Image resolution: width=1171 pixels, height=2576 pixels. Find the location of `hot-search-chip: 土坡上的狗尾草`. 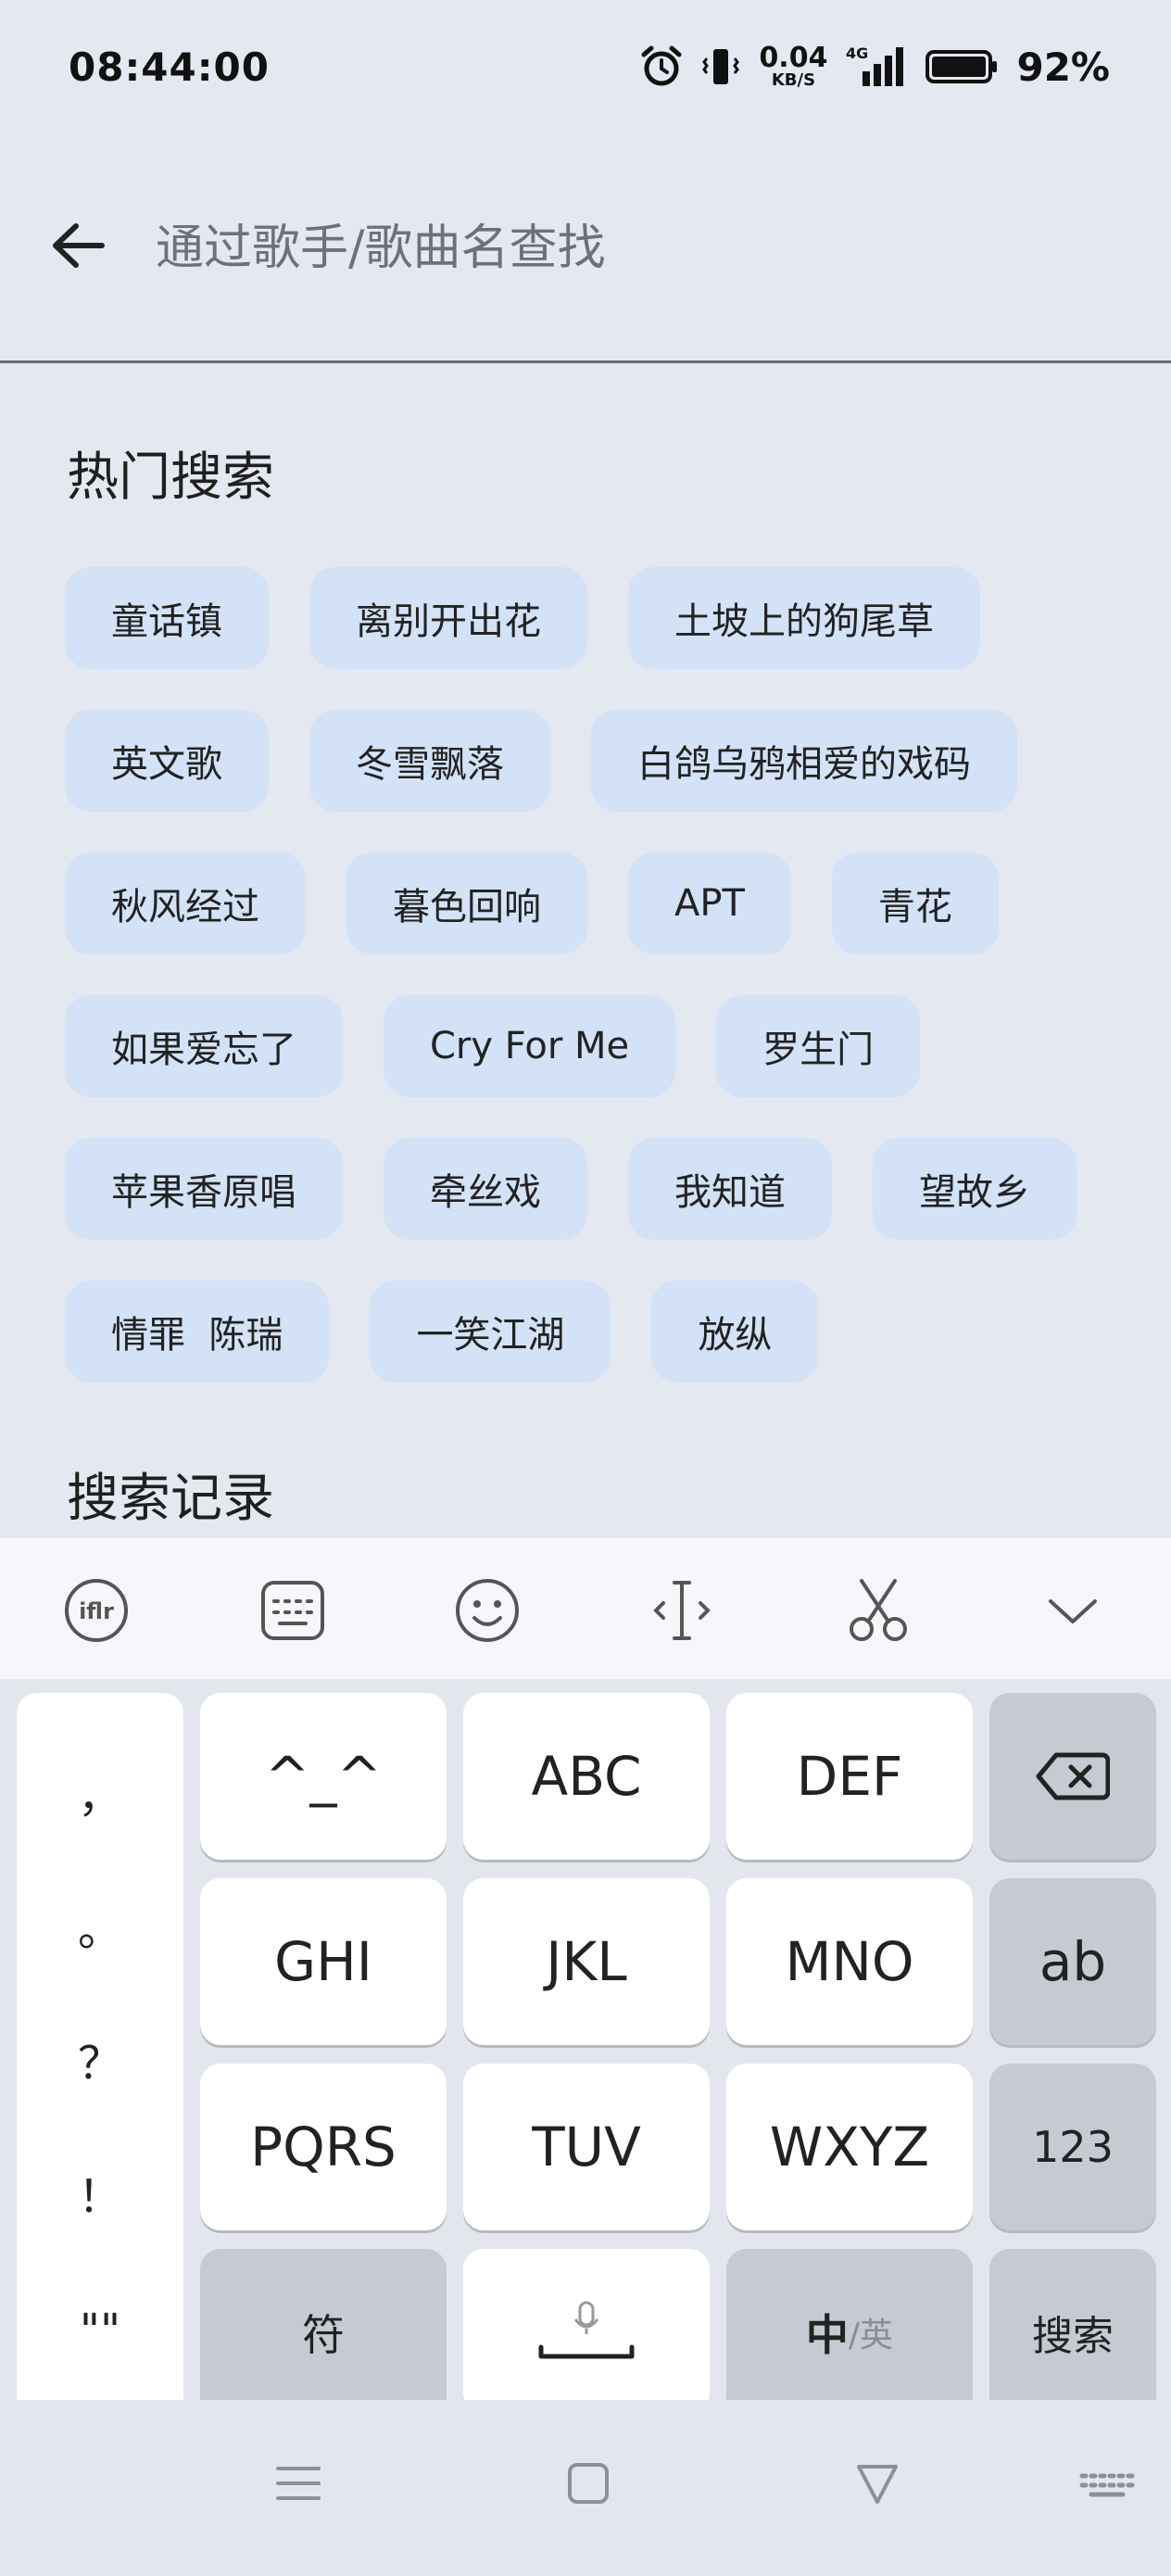

hot-search-chip: 土坡上的狗尾草 is located at coordinates (804, 618).